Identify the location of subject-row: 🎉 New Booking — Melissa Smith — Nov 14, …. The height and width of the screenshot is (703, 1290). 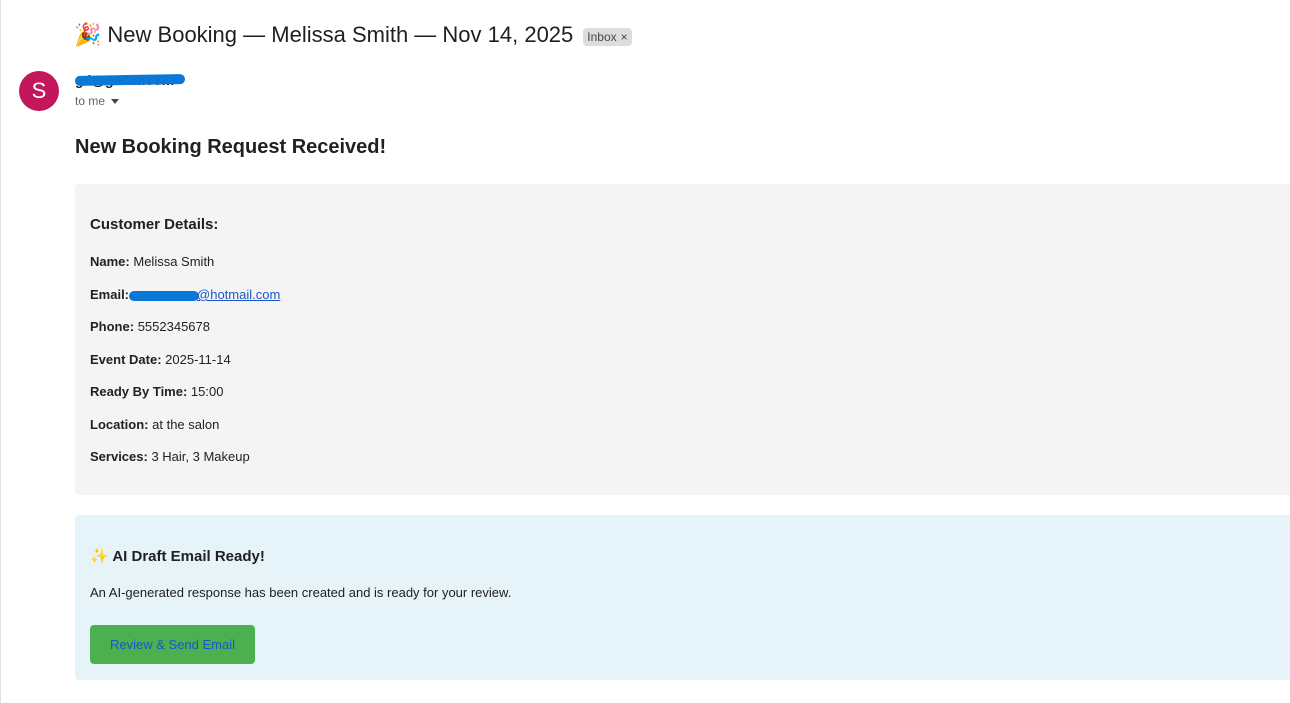
(353, 35).